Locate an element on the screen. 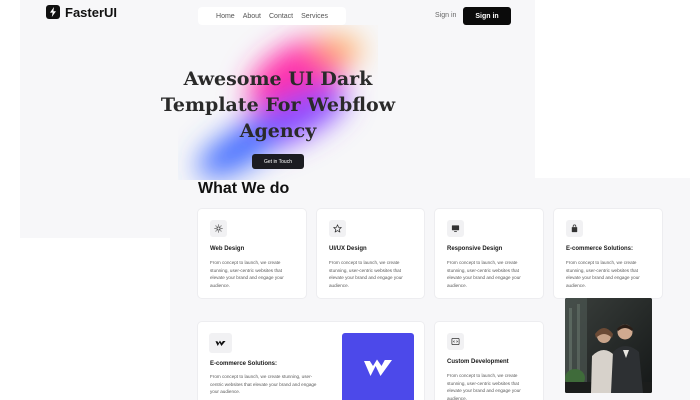 The width and height of the screenshot is (700, 400). main-nav: Home About Contact Services is located at coordinates (272, 16).